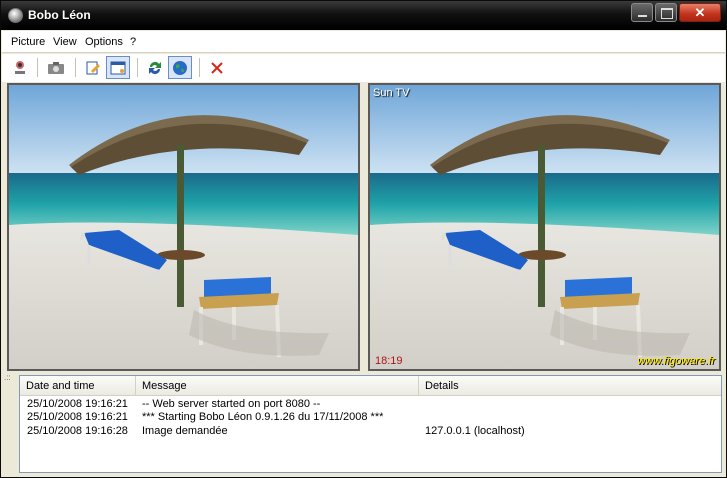 The image size is (727, 478). I want to click on splitter-handle: .::, so click(7, 377).